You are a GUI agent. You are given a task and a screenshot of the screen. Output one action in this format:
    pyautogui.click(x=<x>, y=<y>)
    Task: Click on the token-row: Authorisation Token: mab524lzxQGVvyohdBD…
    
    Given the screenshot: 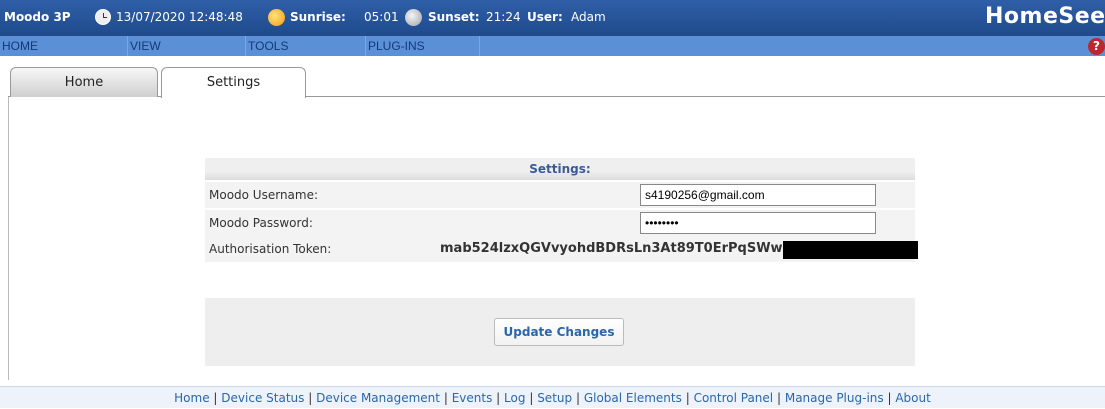 What is the action you would take?
    pyautogui.click(x=561, y=249)
    